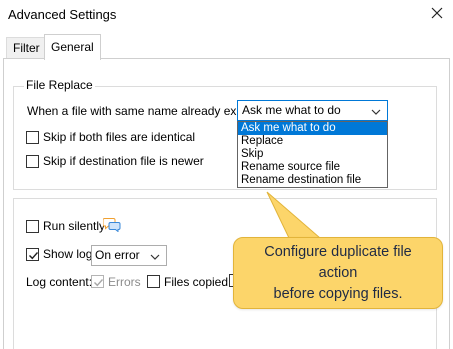 Image resolution: width=453 pixels, height=349 pixels. Describe the element at coordinates (62, 14) in the screenshot. I see `window-title: Advanced Settings` at that location.